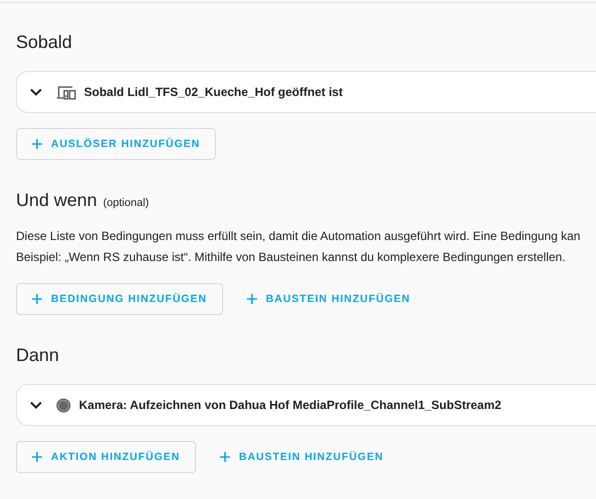 The width and height of the screenshot is (596, 499). I want to click on record-icon, so click(63, 405).